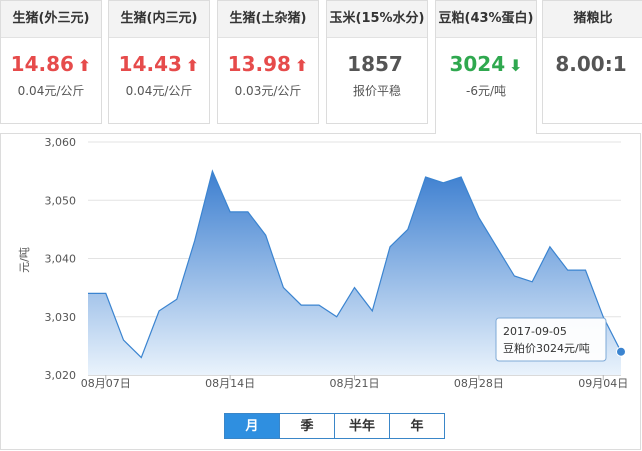 Image resolution: width=642 pixels, height=451 pixels. What do you see at coordinates (61, 259) in the screenshot?
I see `y-tick-label: 3,040` at bounding box center [61, 259].